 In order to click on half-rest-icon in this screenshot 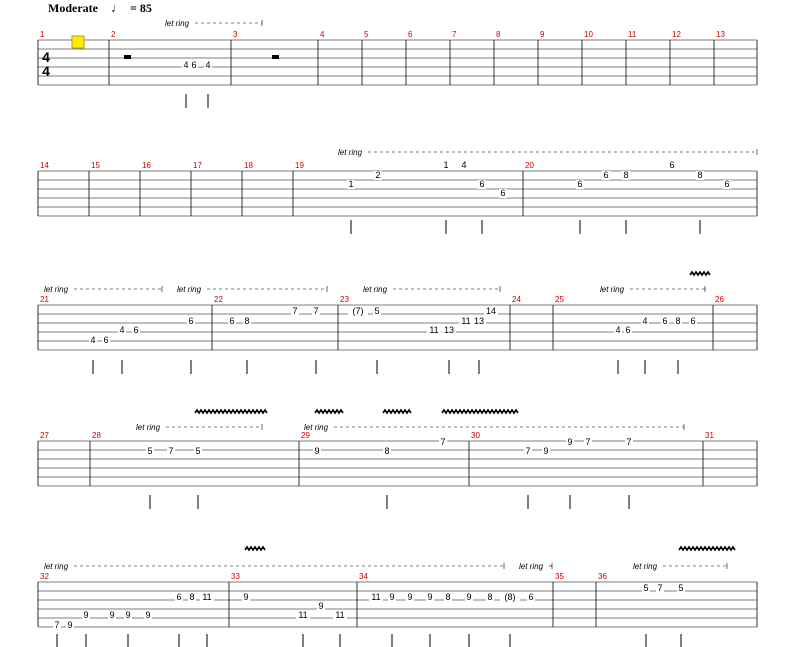, I will do `click(275, 57)`.